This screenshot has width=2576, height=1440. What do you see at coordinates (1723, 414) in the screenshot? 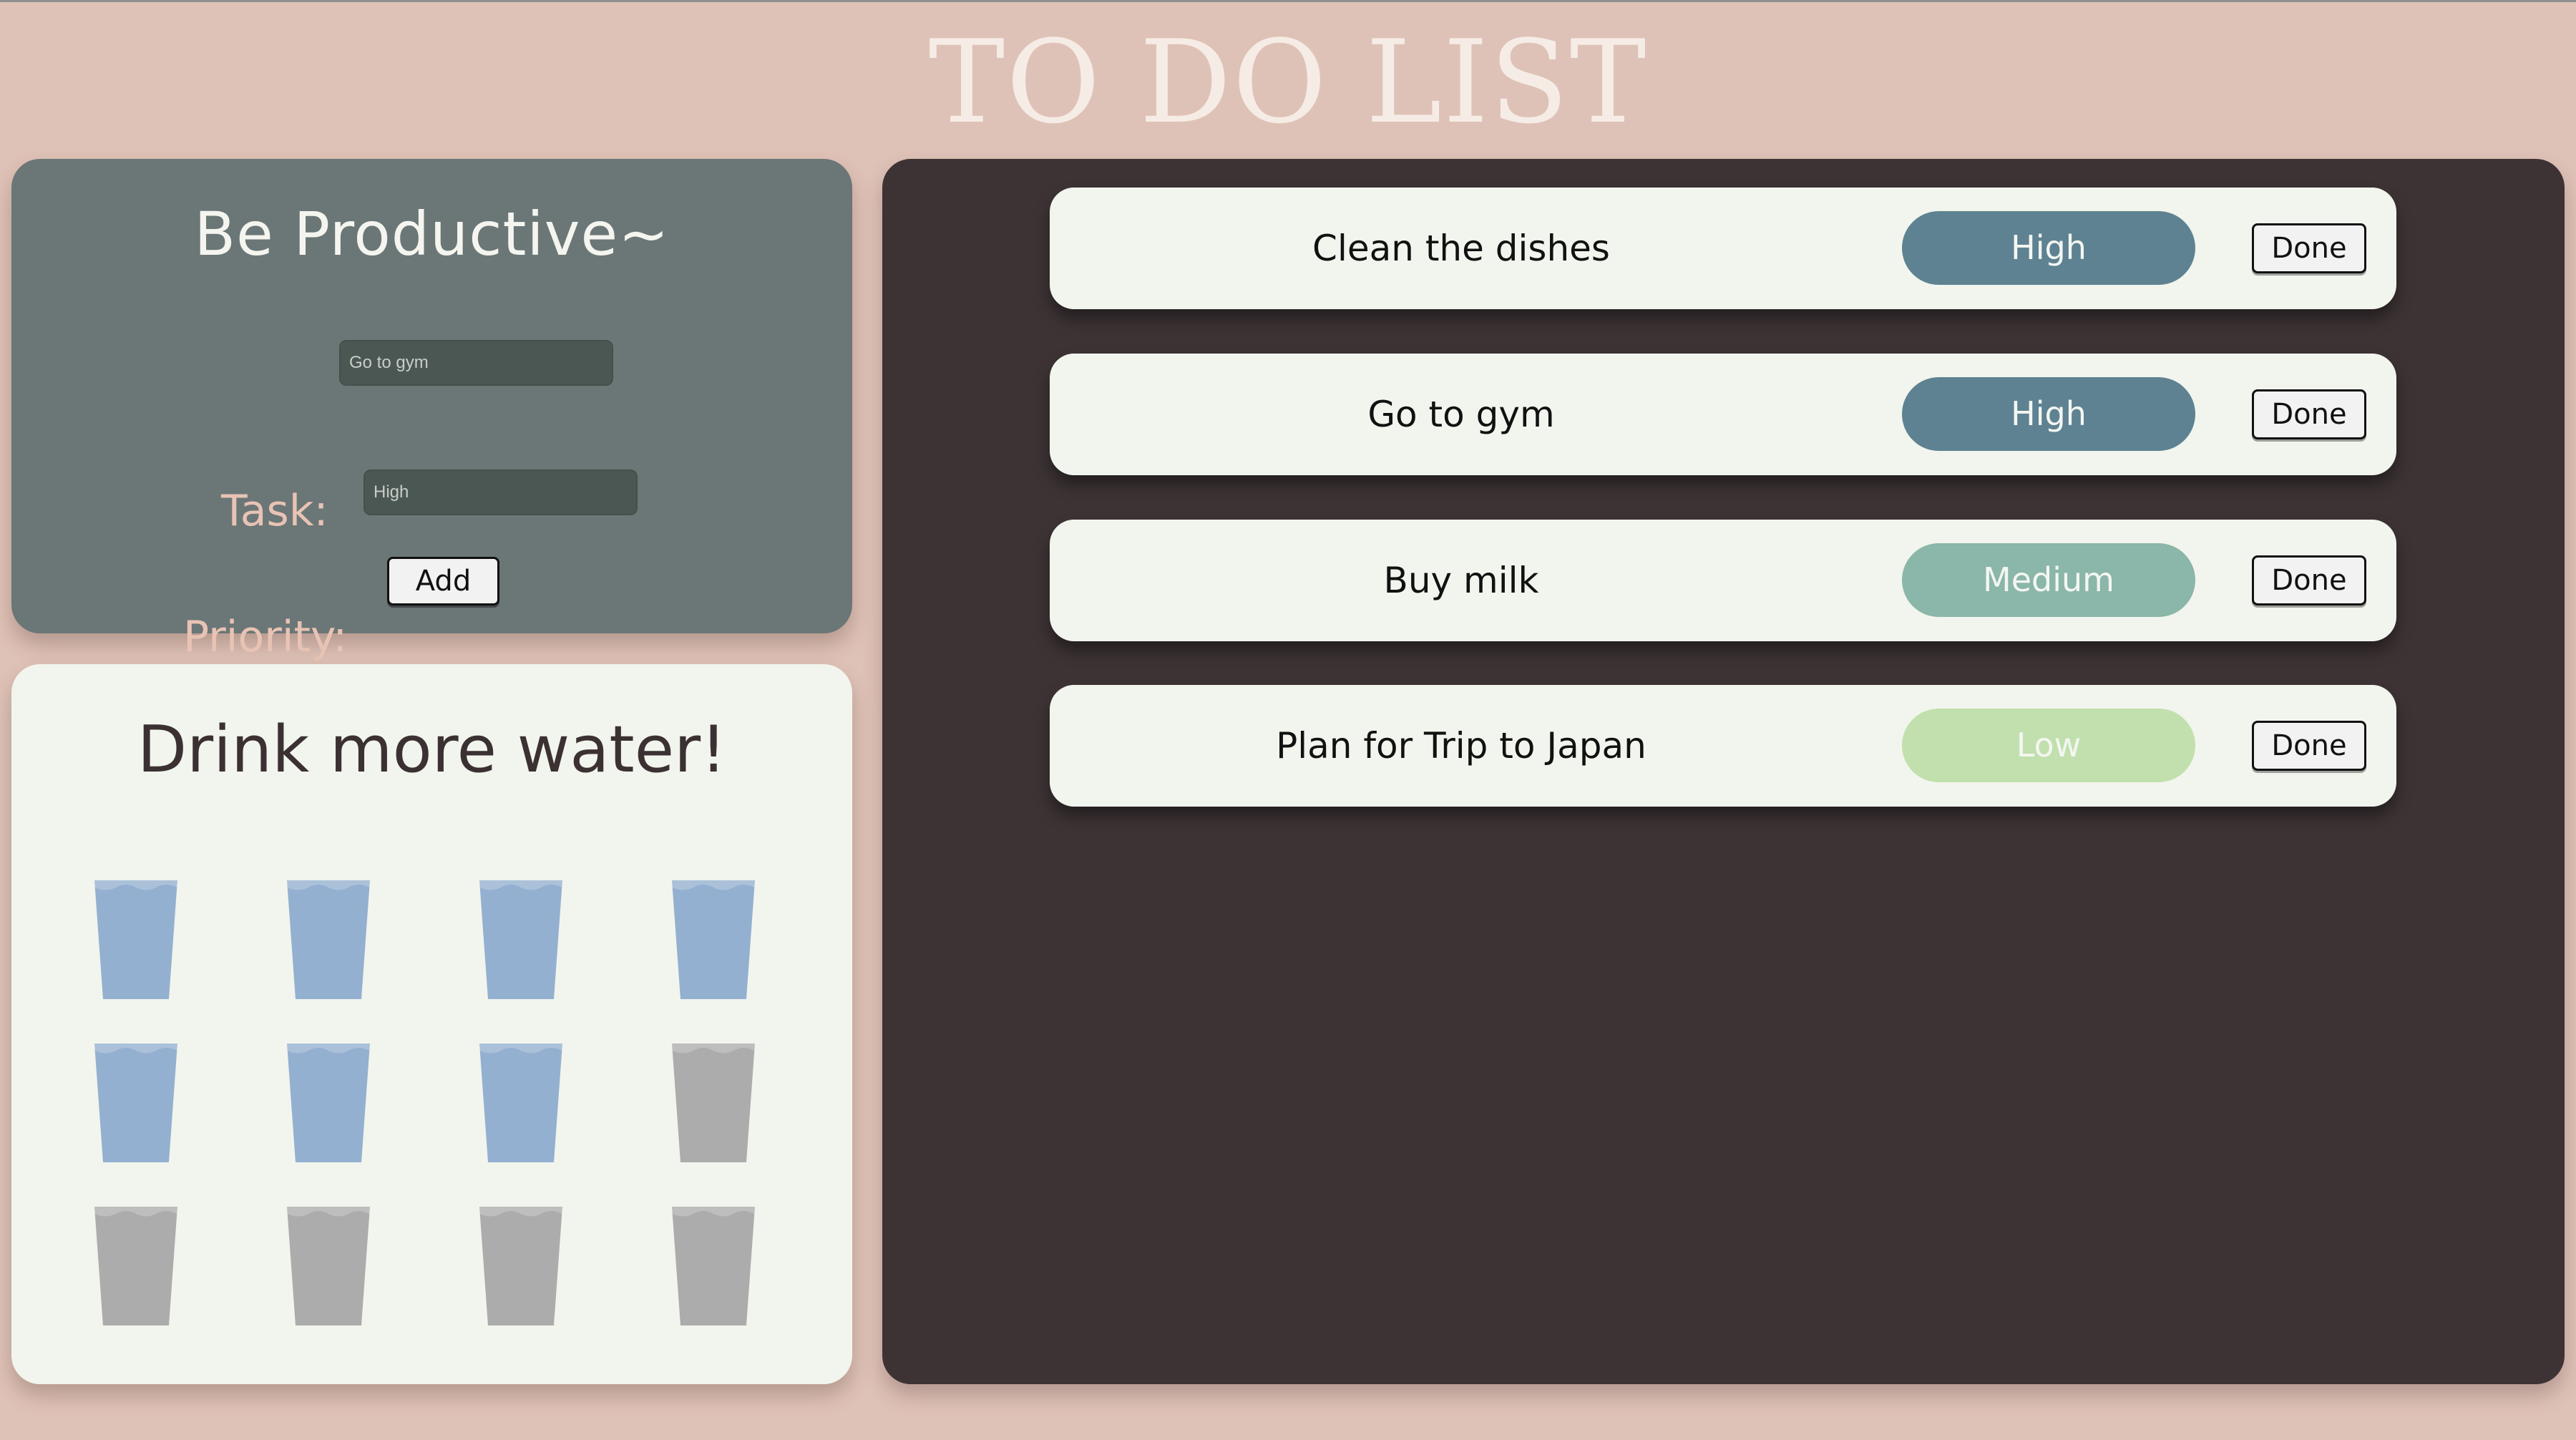
I see `task-item: Go to gym High Done` at bounding box center [1723, 414].